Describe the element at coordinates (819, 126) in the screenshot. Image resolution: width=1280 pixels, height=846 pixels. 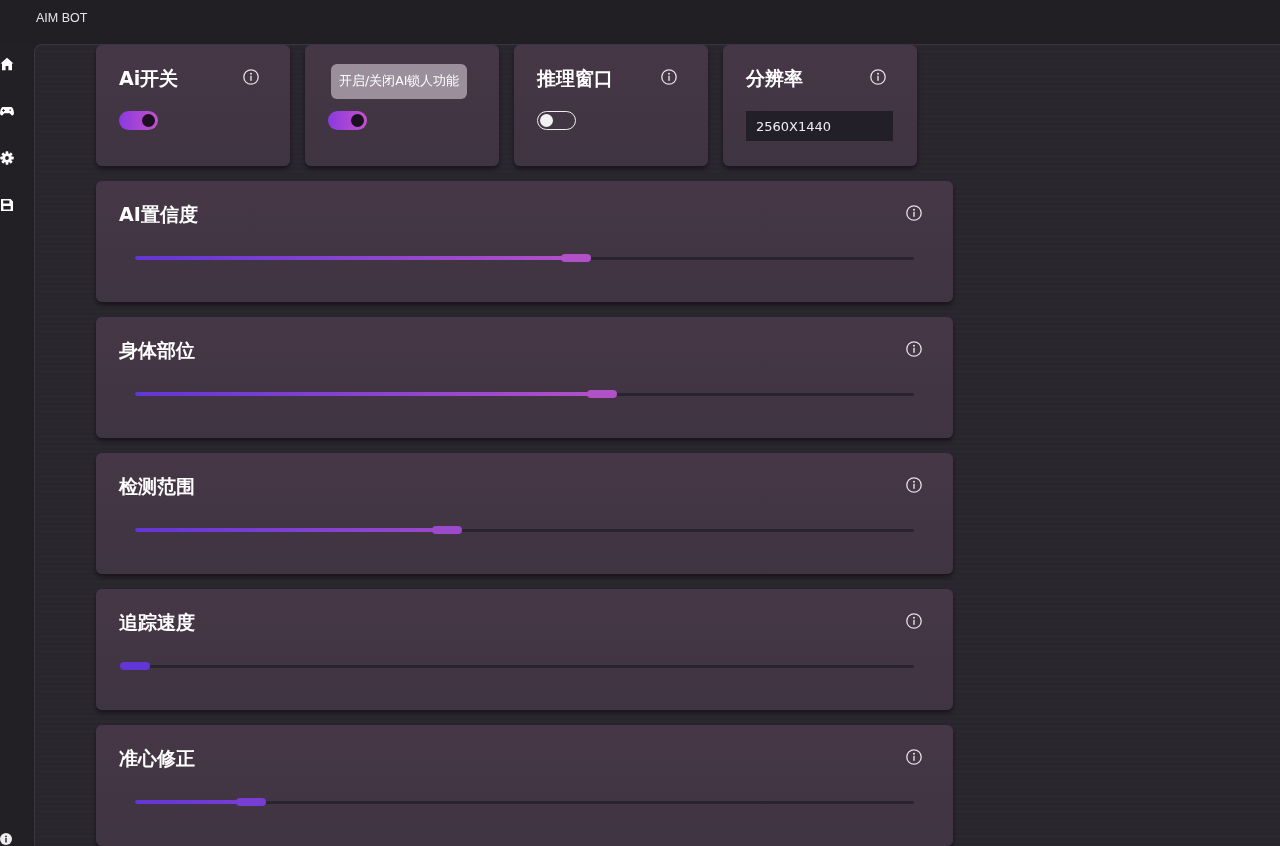
I see `resolution-field: 2560X1440` at that location.